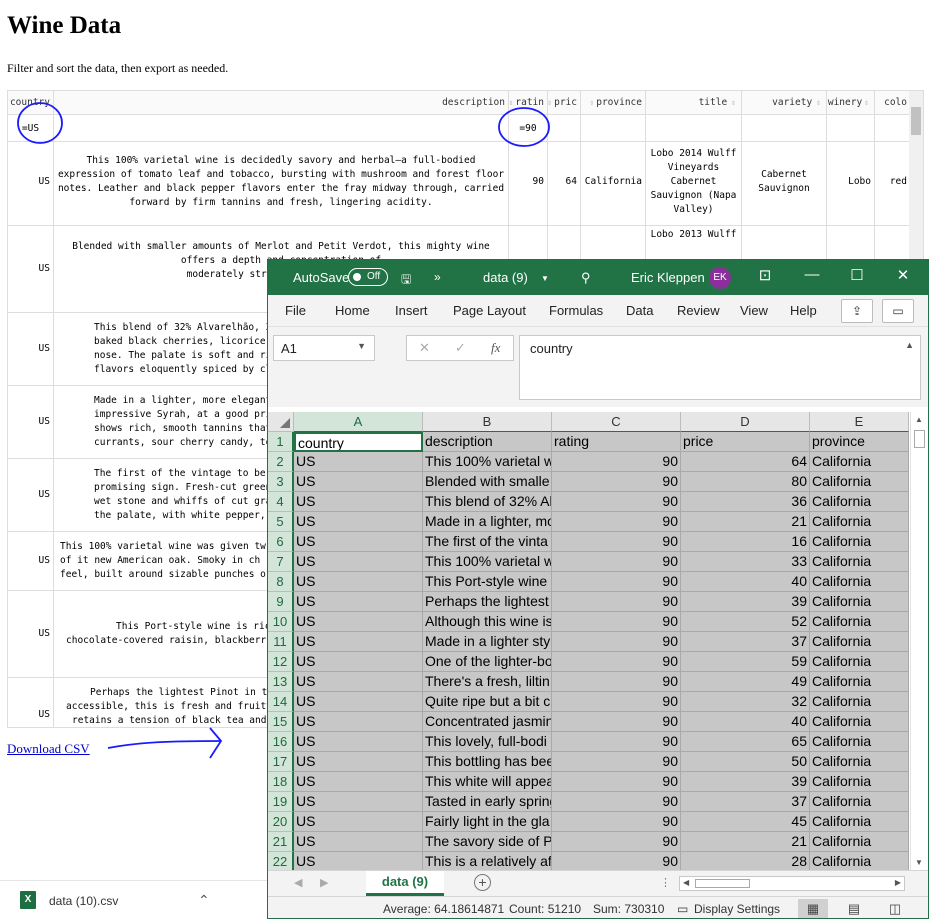 The image size is (929, 919). Describe the element at coordinates (281, 642) in the screenshot. I see `row-header: 11` at that location.